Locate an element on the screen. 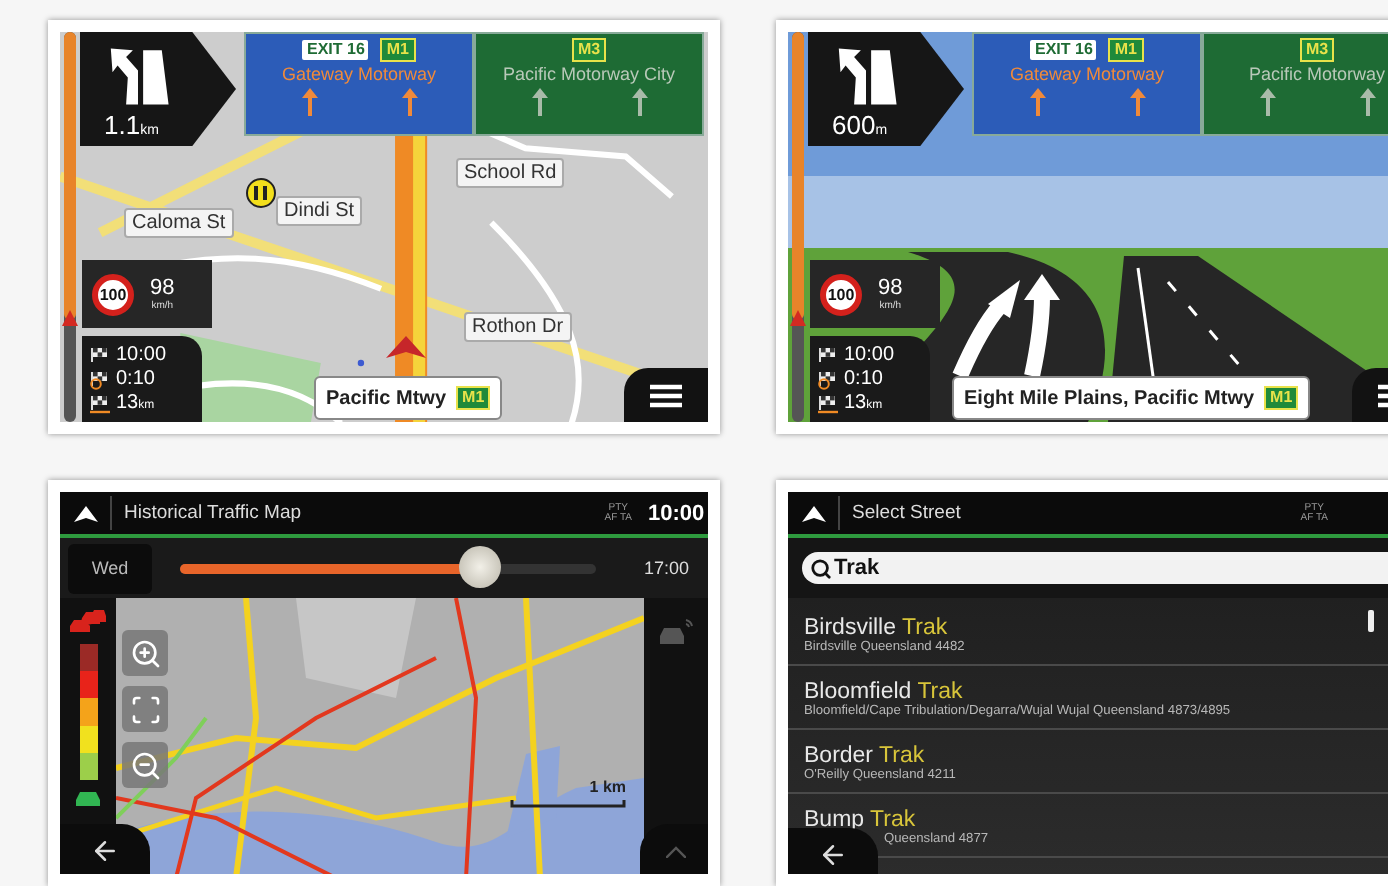 The height and width of the screenshot is (886, 1388). menu-button is located at coordinates (666, 395).